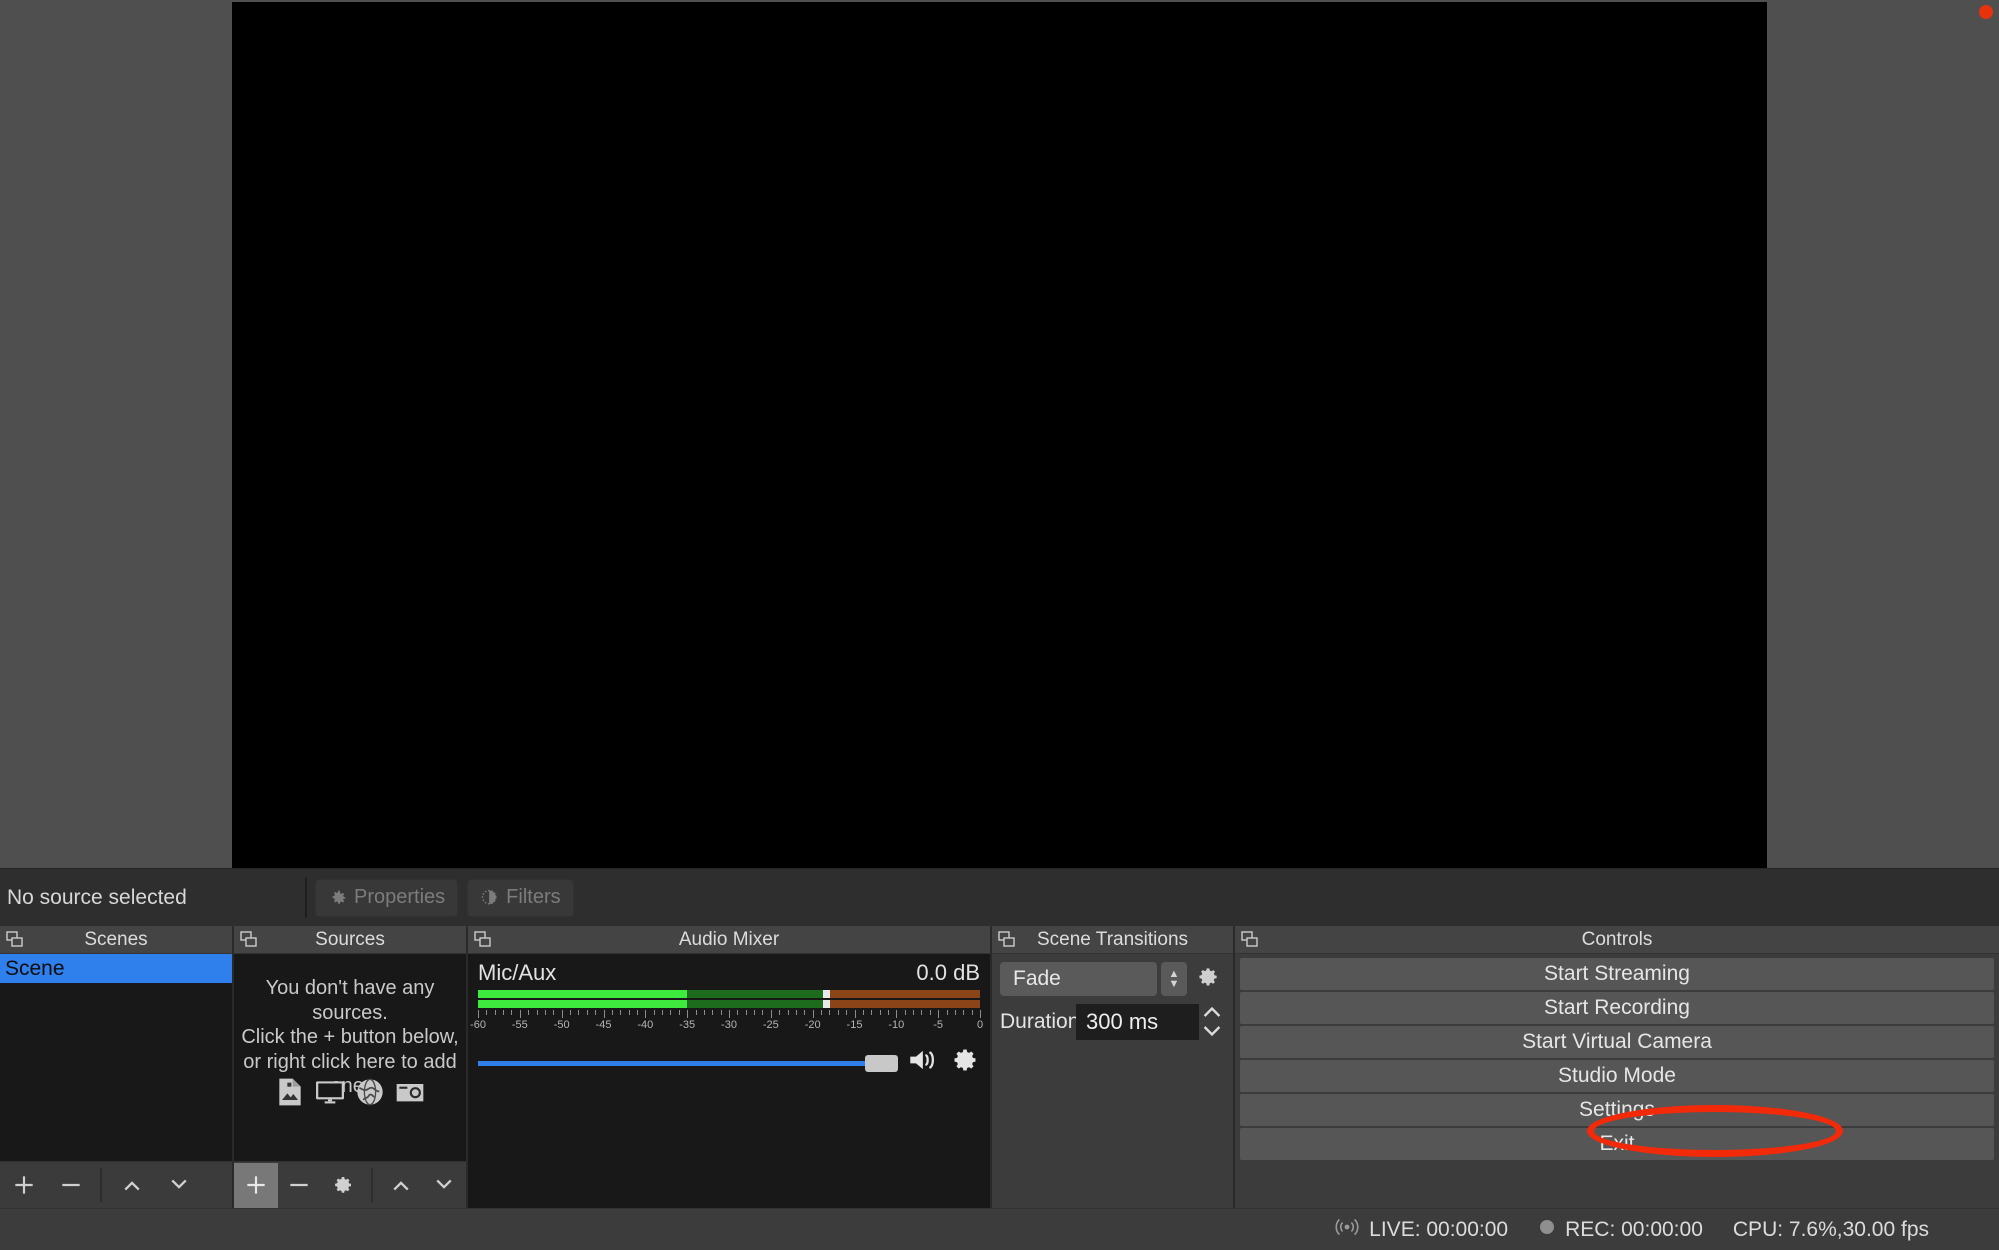 The height and width of the screenshot is (1250, 1999). I want to click on duration-input: 300 ms, so click(1137, 1022).